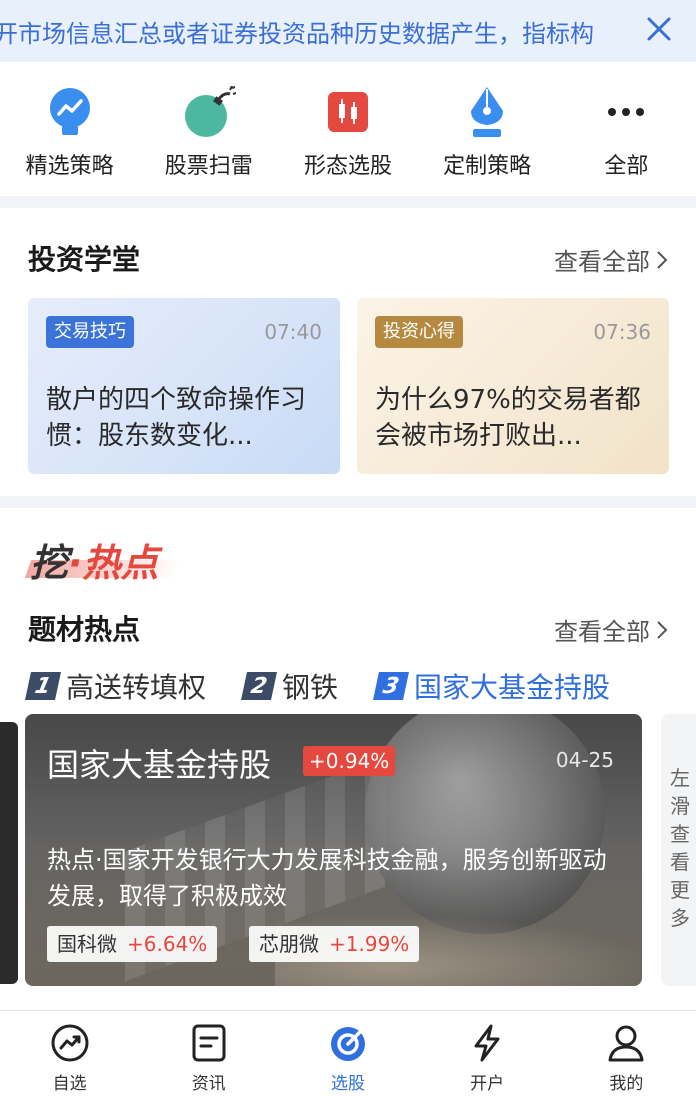  Describe the element at coordinates (159, 765) in the screenshot. I see `banner-title: 国家大基金持股` at that location.